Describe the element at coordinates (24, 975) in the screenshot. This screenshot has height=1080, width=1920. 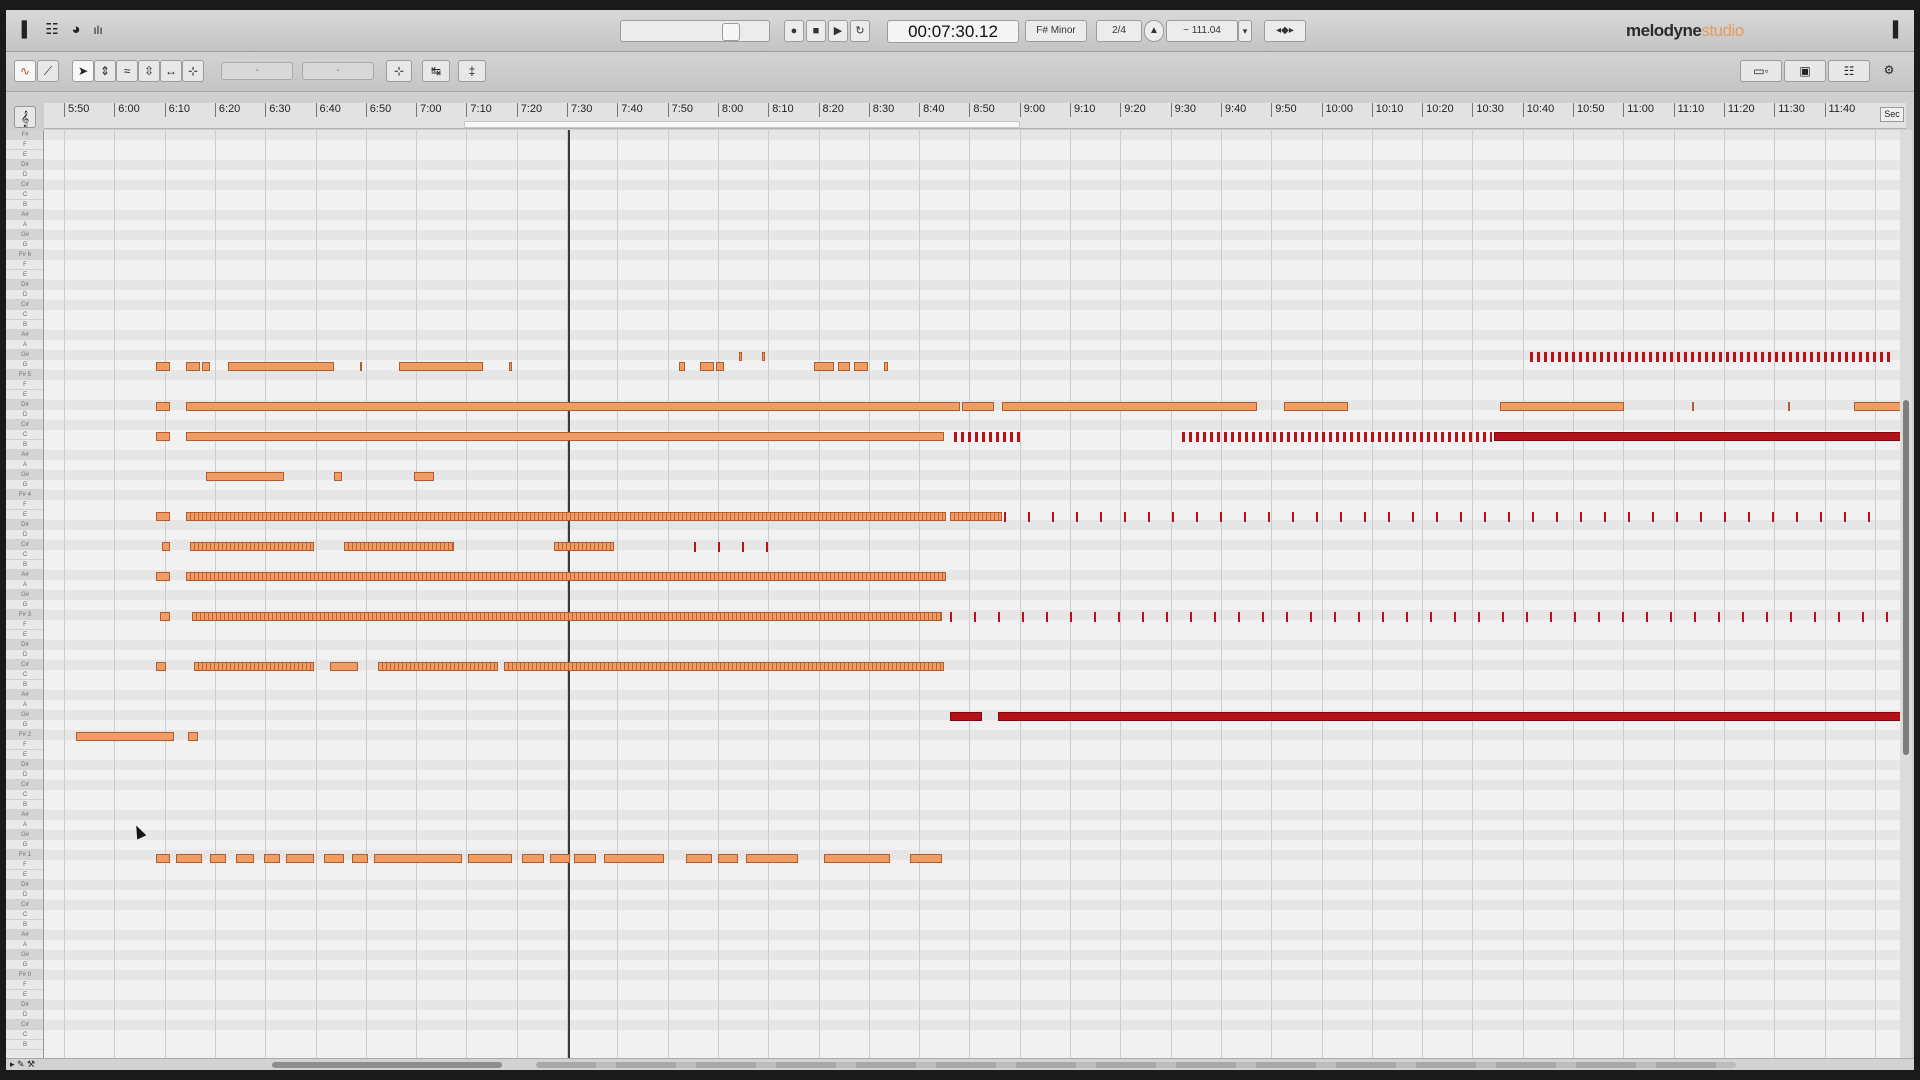
I see `piano-key: F# 0` at that location.